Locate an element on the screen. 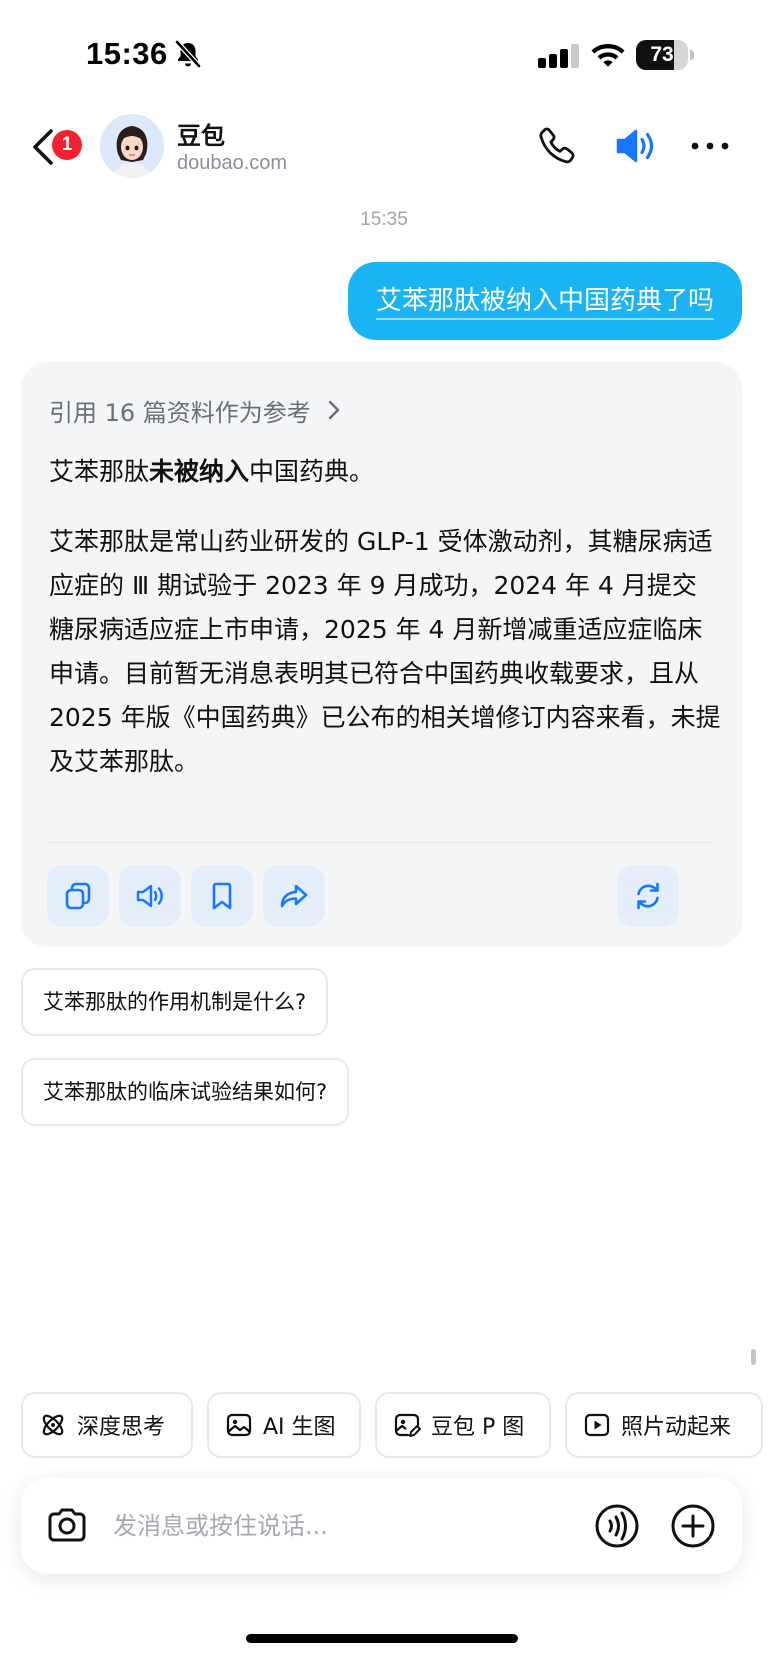 This screenshot has height=1669, width=768. deep-think-button: 深度思考 is located at coordinates (107, 1425).